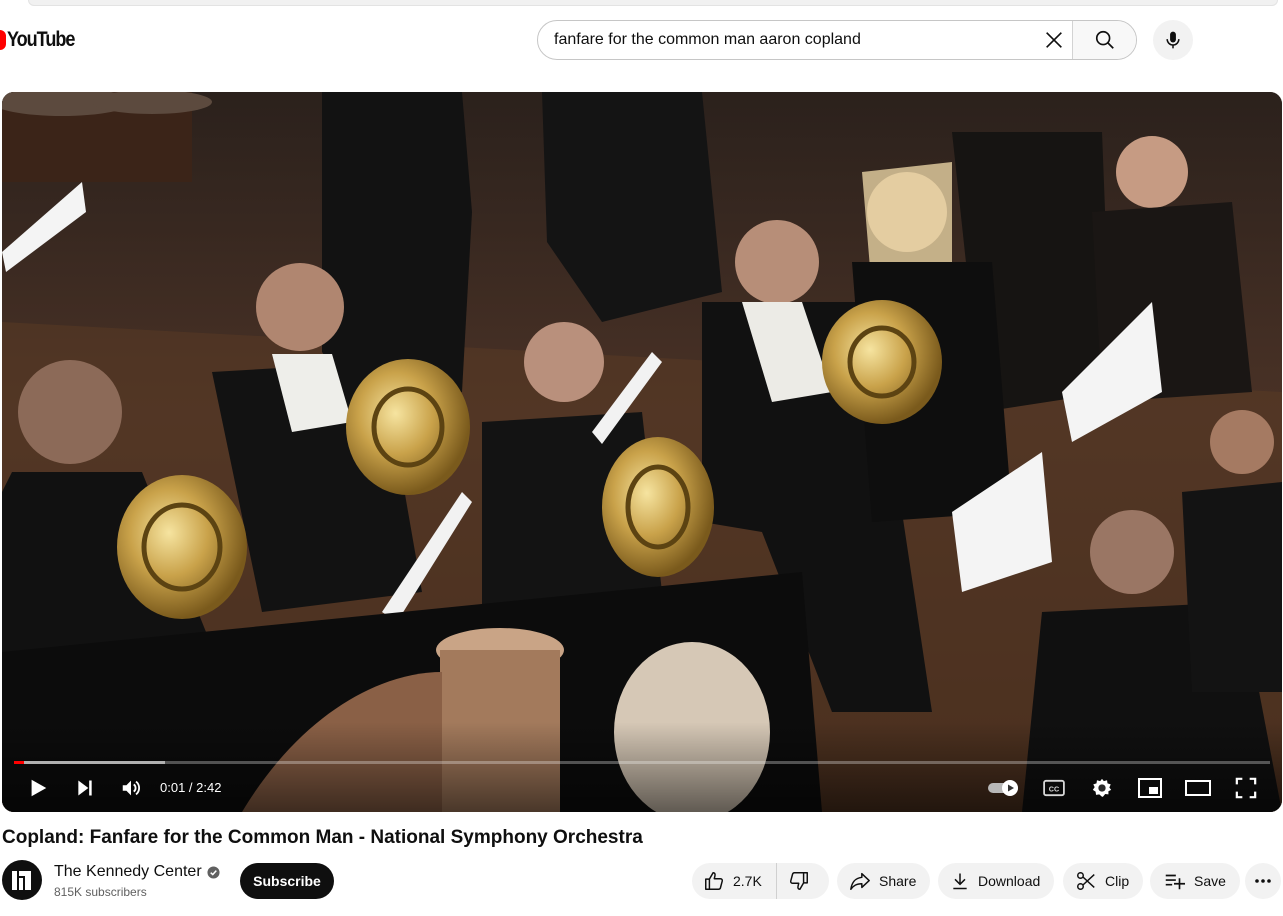  Describe the element at coordinates (1210, 881) in the screenshot. I see `save-label: Save` at that location.